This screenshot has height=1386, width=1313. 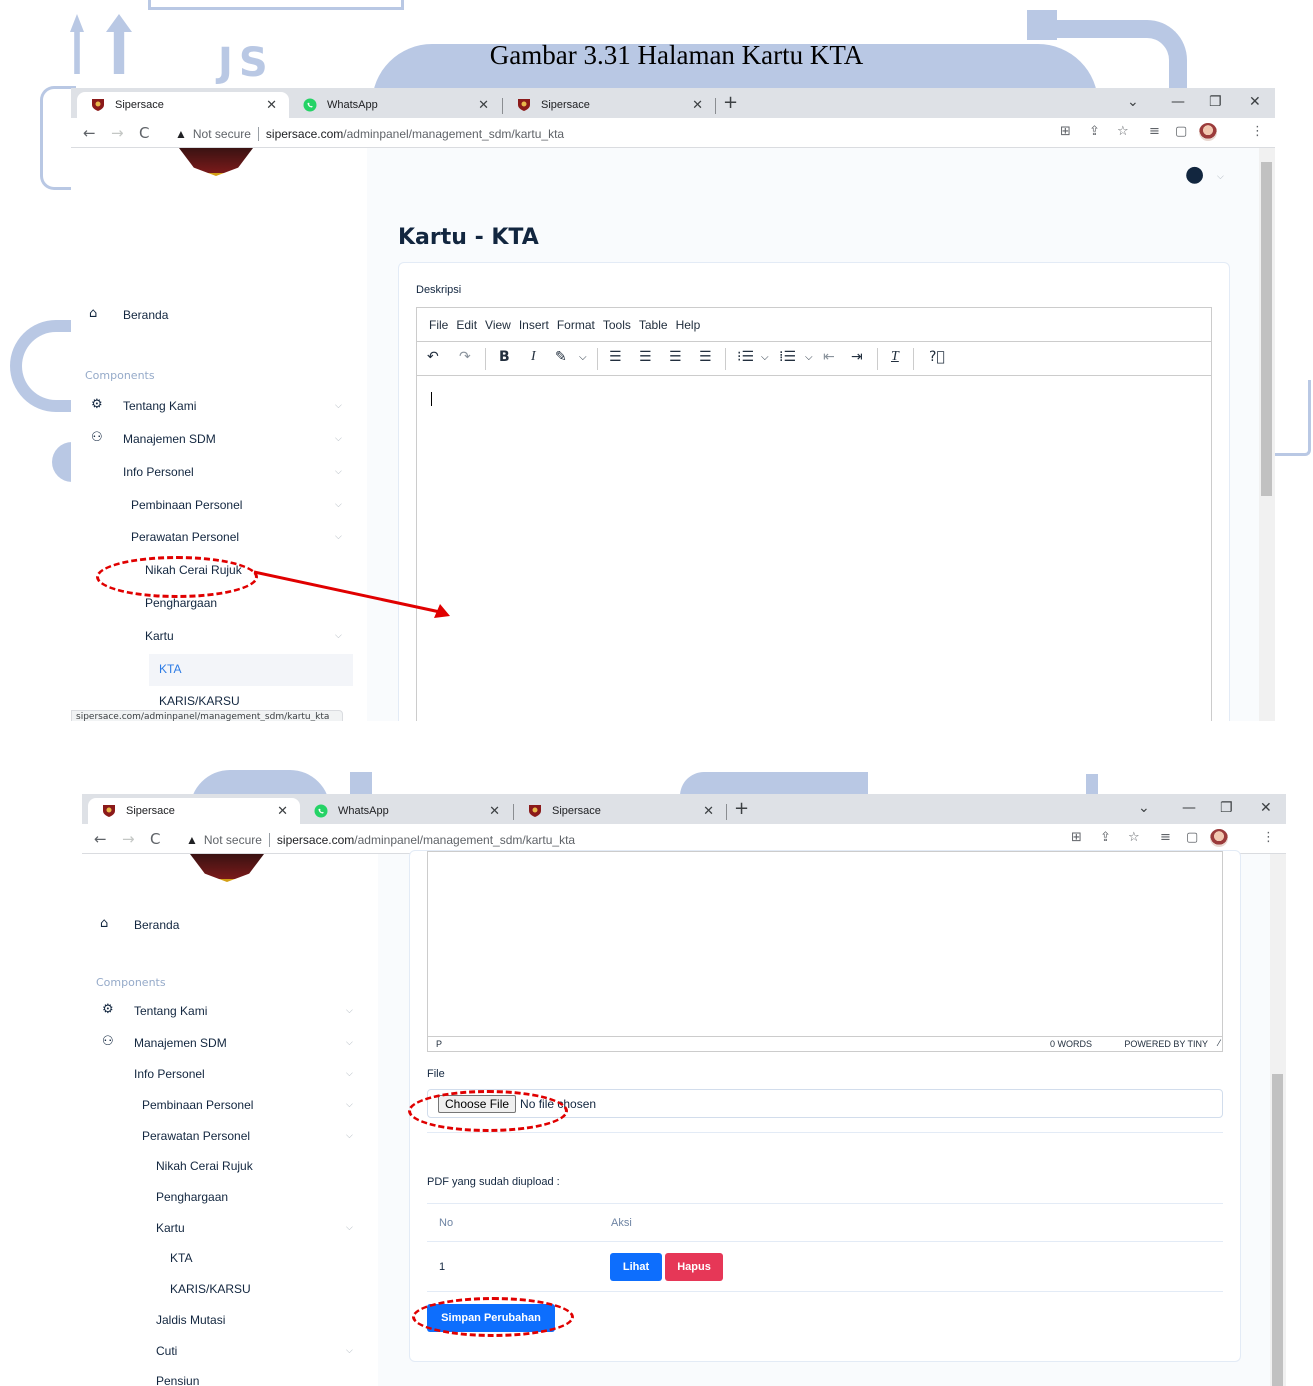 I want to click on sidebar-item-nikah: Nikah Cerai Rujuk, so click(x=204, y=1166).